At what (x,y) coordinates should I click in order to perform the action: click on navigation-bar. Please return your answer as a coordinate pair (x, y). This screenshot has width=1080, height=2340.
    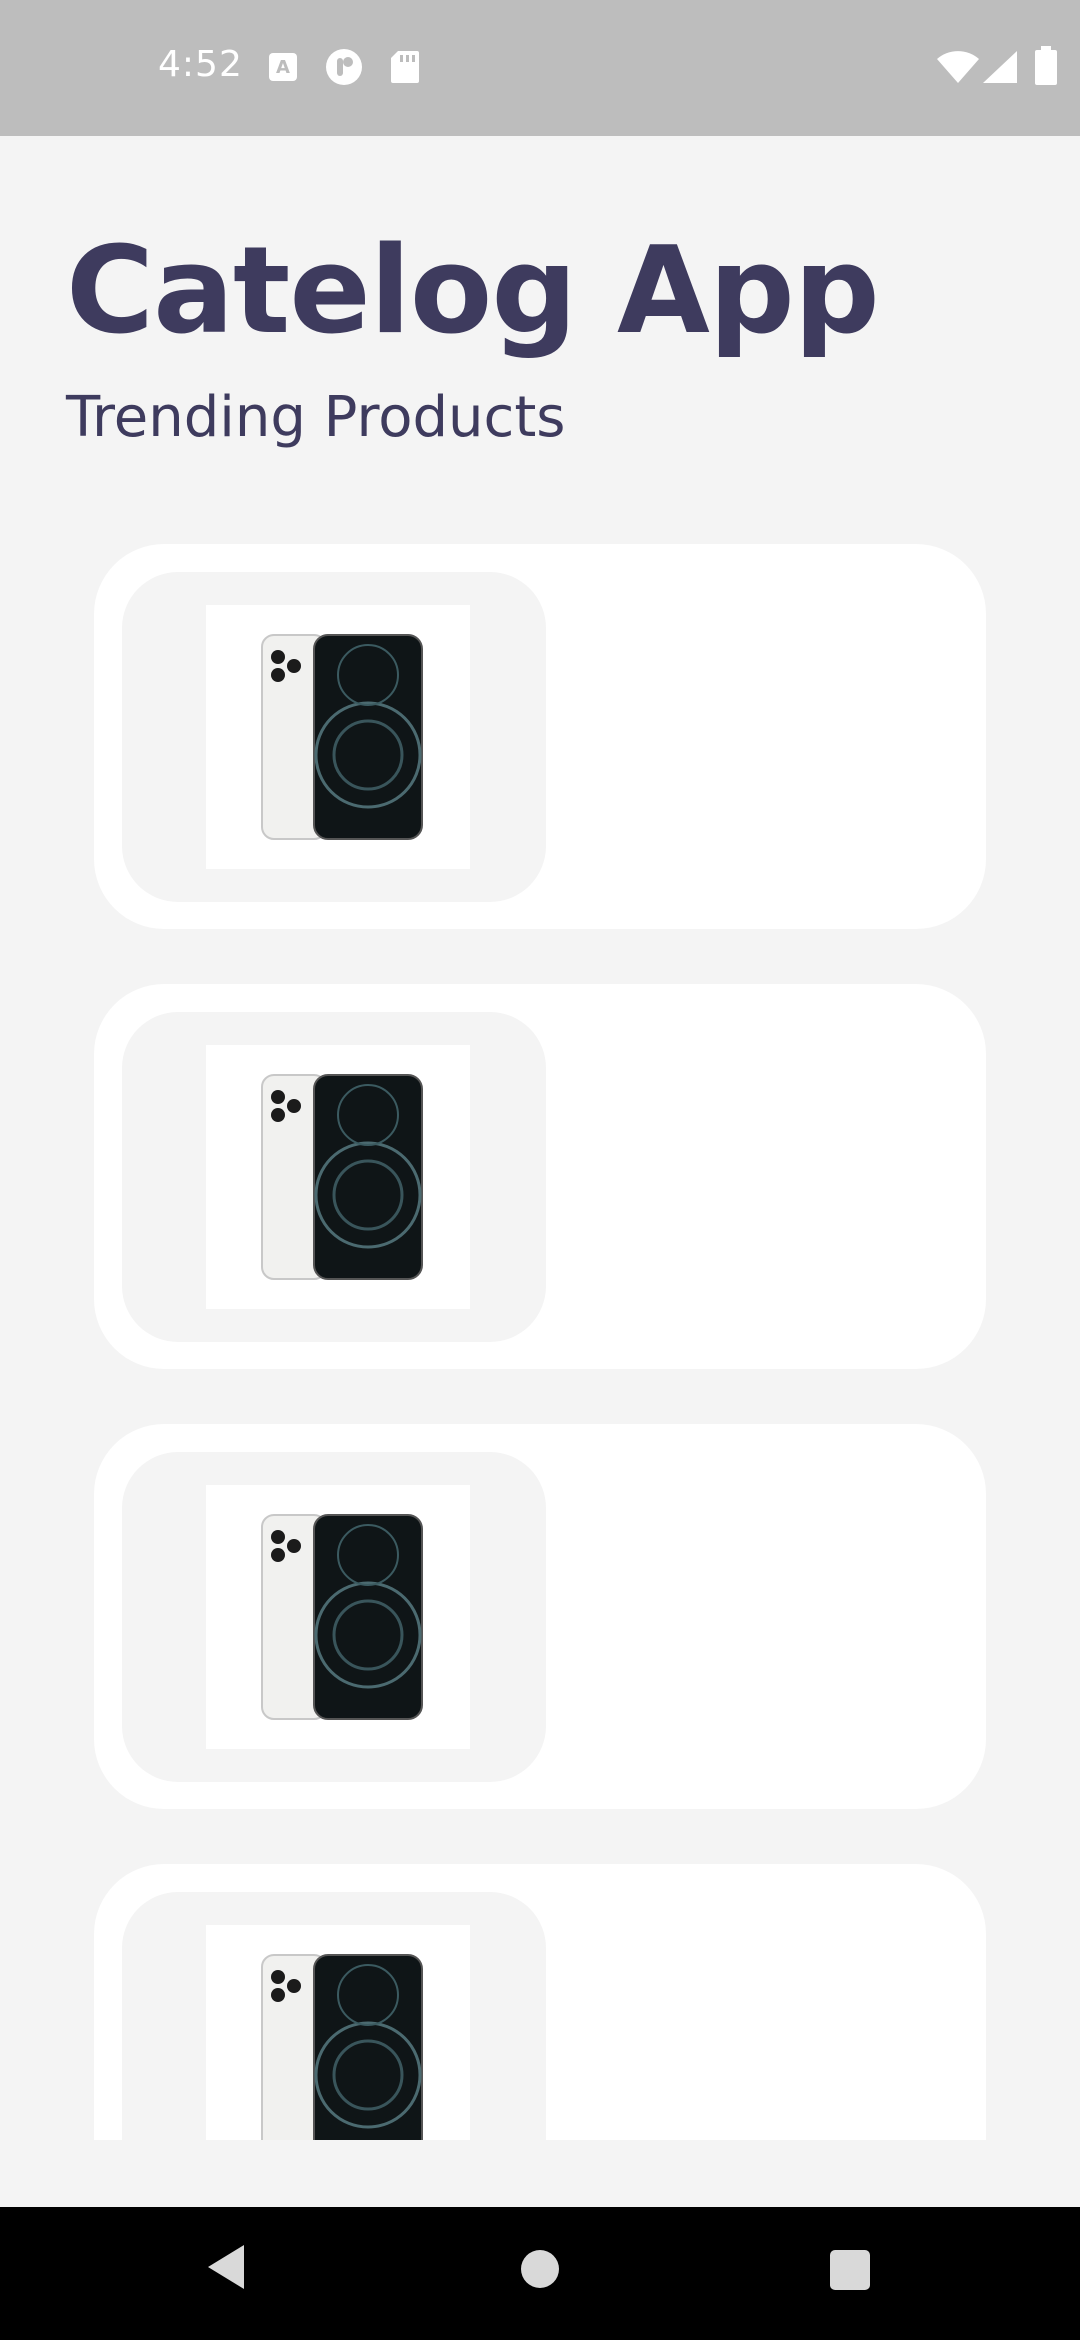
    Looking at the image, I should click on (540, 2273).